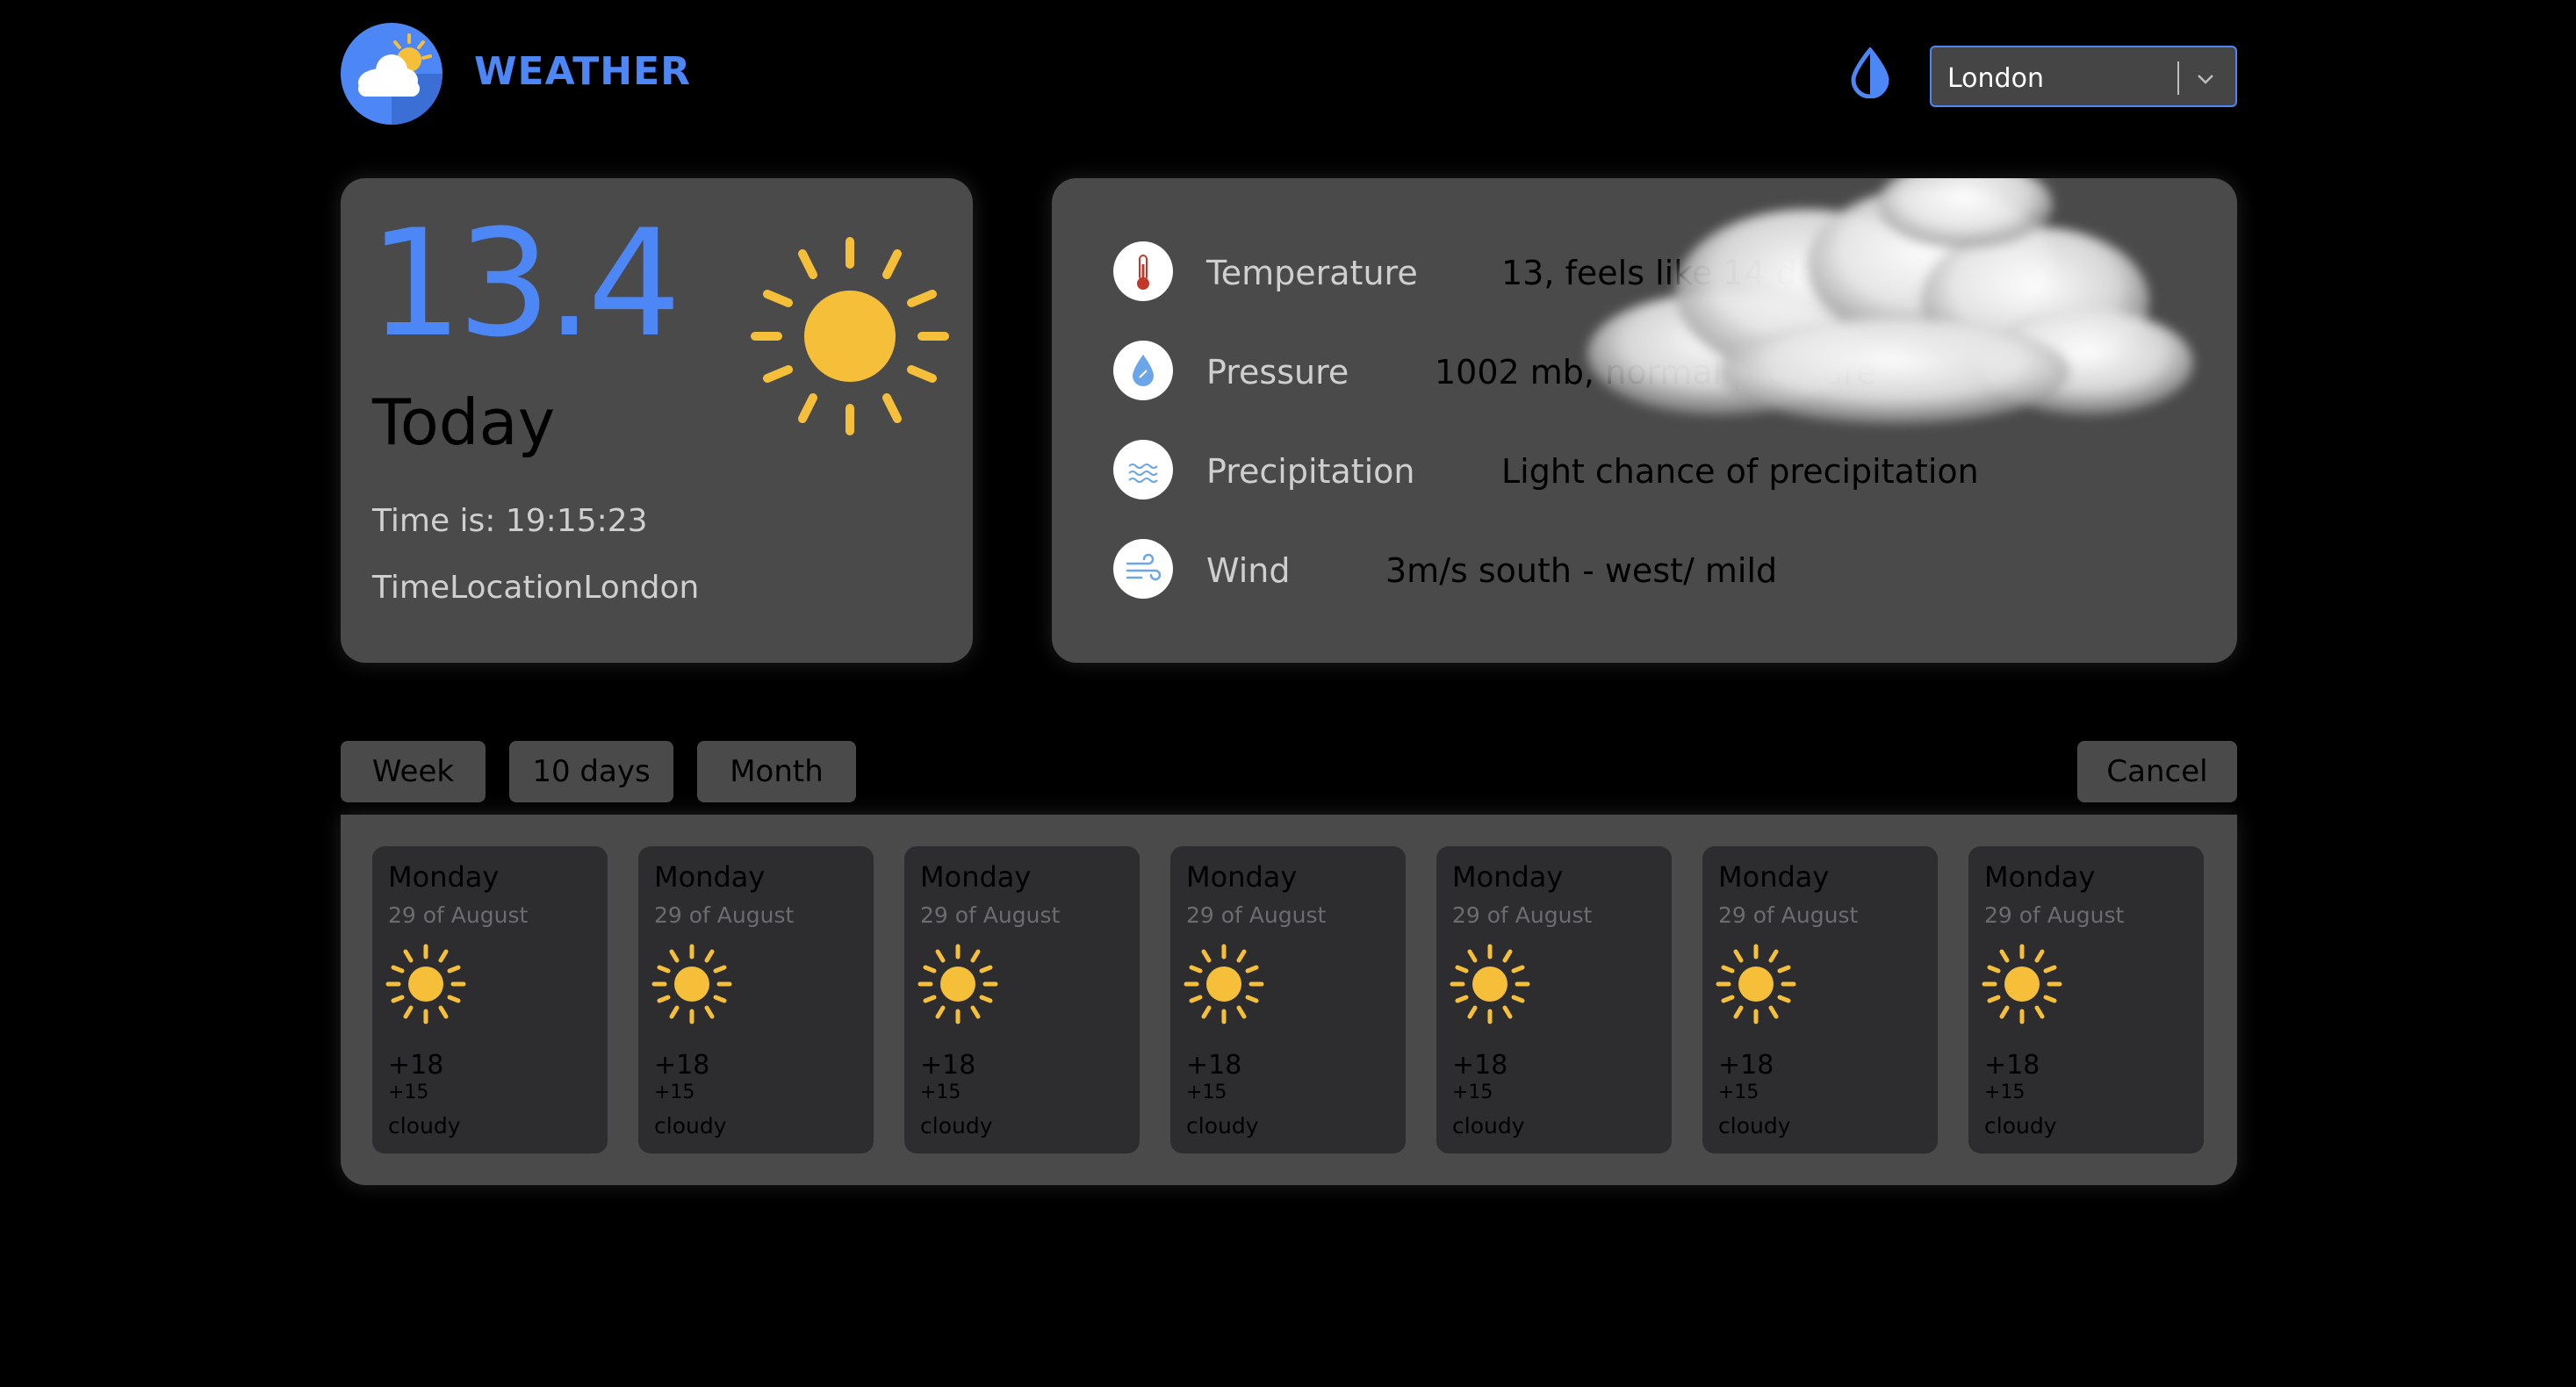 The width and height of the screenshot is (2576, 1387). I want to click on today-label: Today, so click(464, 422).